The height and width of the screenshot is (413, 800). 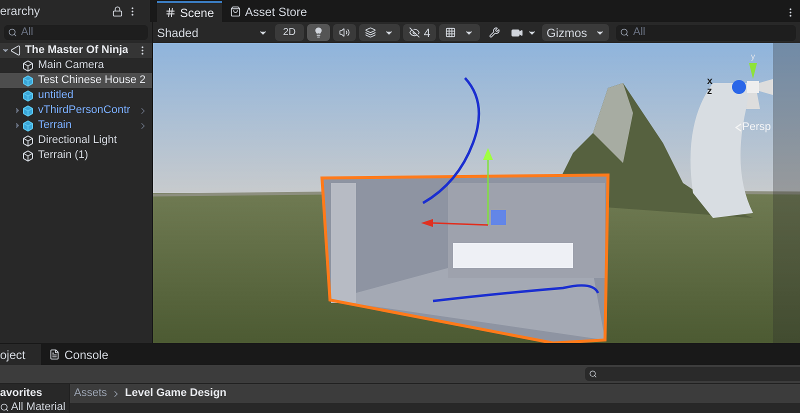 What do you see at coordinates (379, 32) in the screenshot?
I see `effects-dropdown` at bounding box center [379, 32].